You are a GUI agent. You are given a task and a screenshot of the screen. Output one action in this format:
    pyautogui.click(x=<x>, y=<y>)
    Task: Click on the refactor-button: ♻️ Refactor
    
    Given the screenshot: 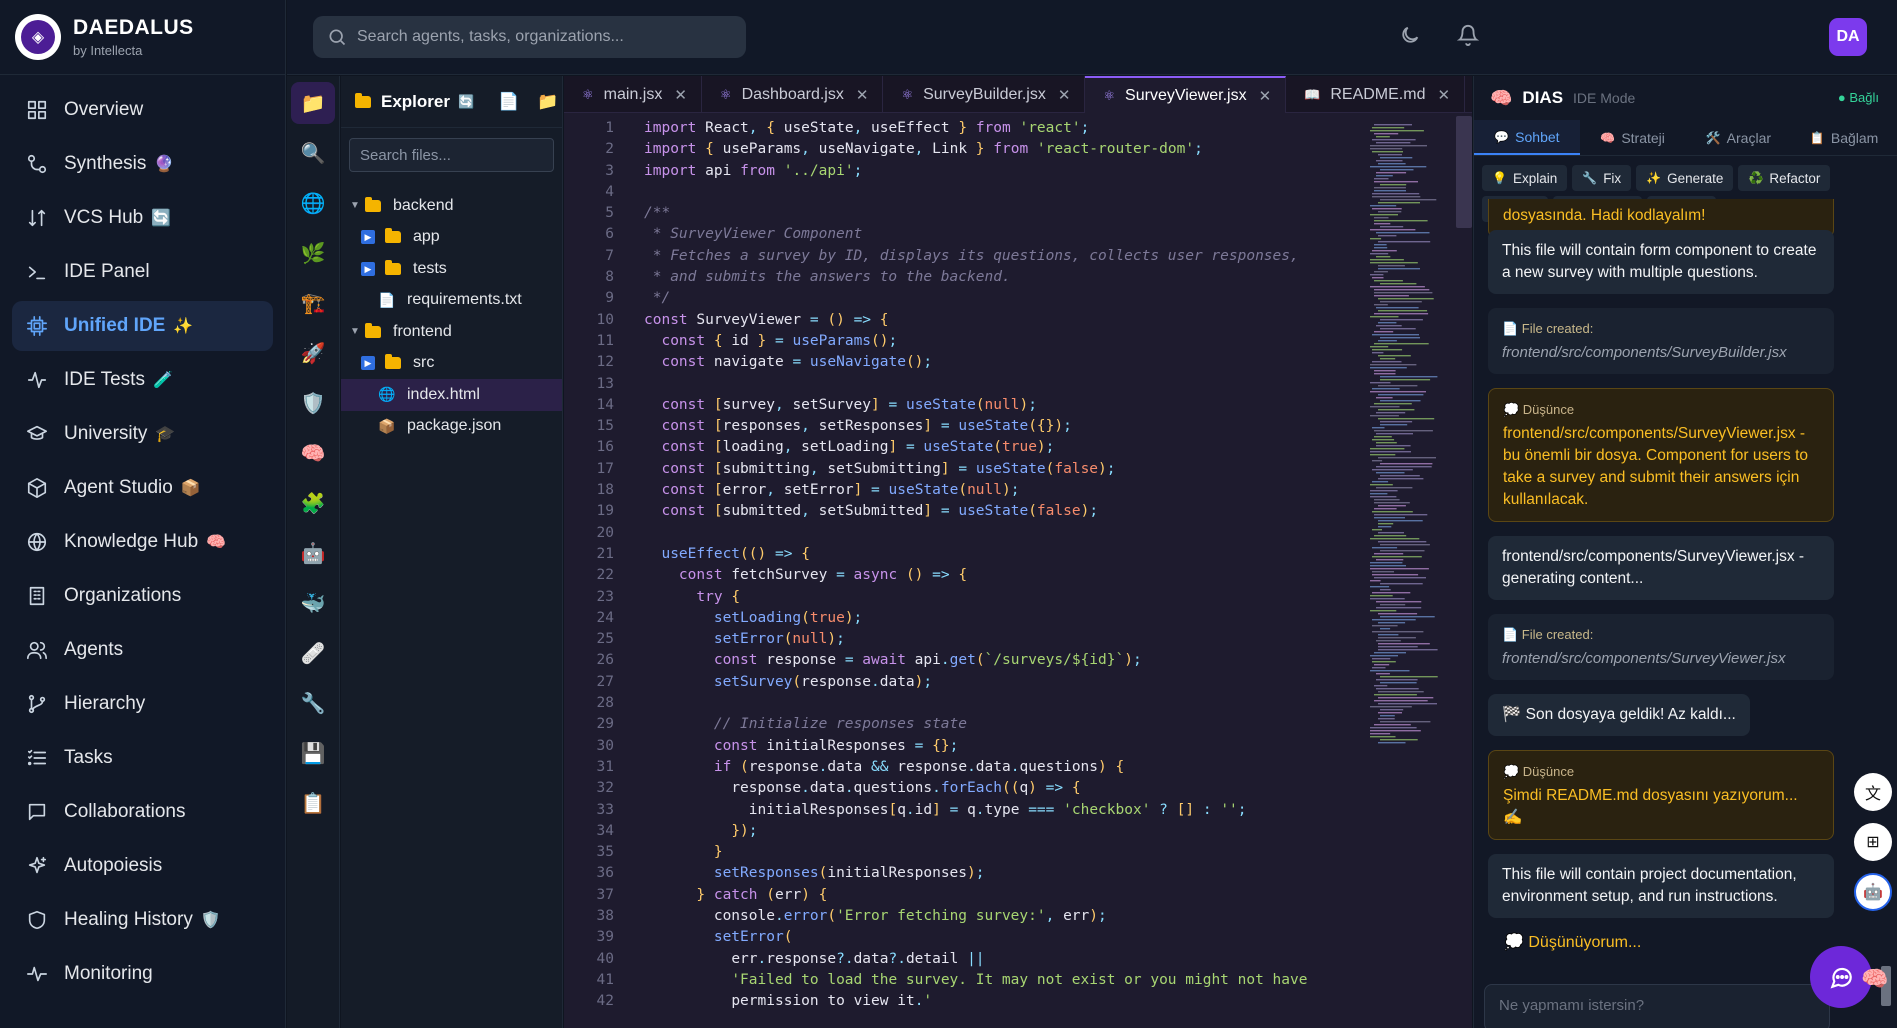 What is the action you would take?
    pyautogui.click(x=1784, y=178)
    